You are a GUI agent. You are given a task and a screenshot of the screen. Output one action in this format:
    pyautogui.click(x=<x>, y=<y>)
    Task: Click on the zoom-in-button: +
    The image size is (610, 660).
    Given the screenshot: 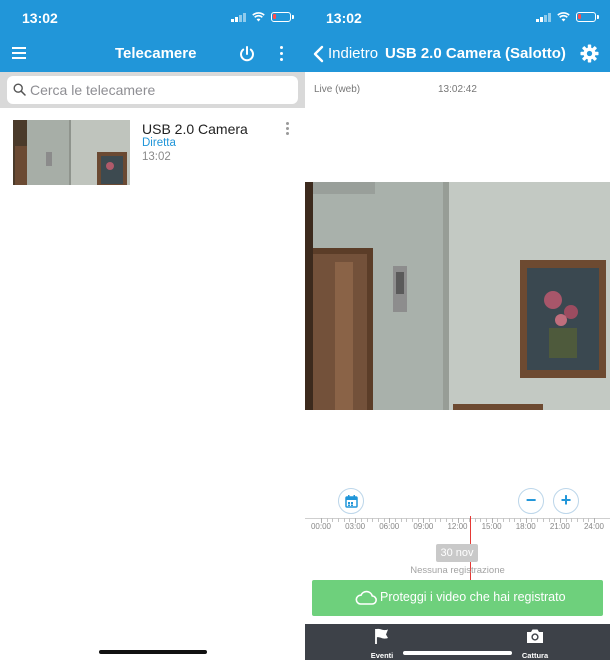 What is the action you would take?
    pyautogui.click(x=566, y=501)
    